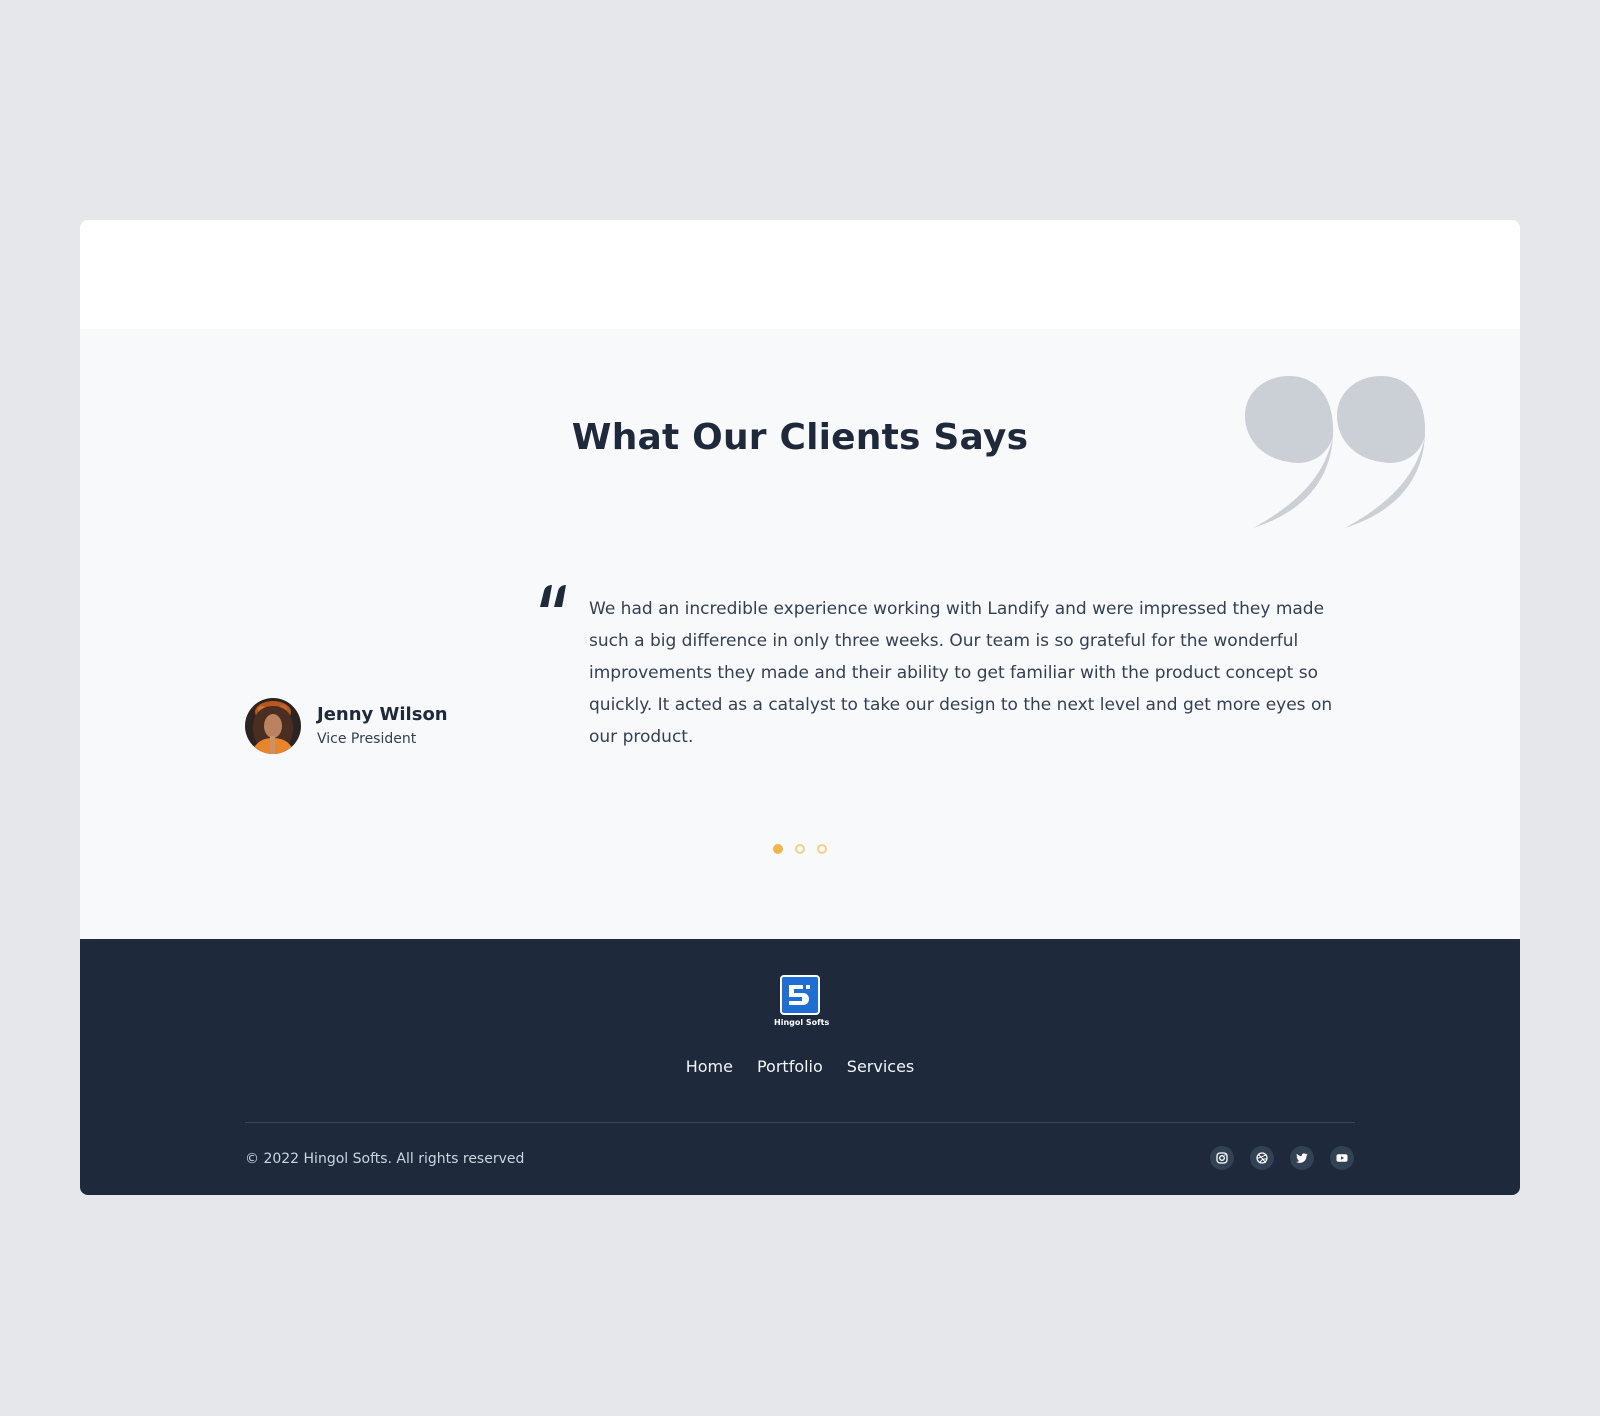 This screenshot has width=1600, height=1416. Describe the element at coordinates (790, 1067) in the screenshot. I see `footer-link-portfolio: Portfolio` at that location.